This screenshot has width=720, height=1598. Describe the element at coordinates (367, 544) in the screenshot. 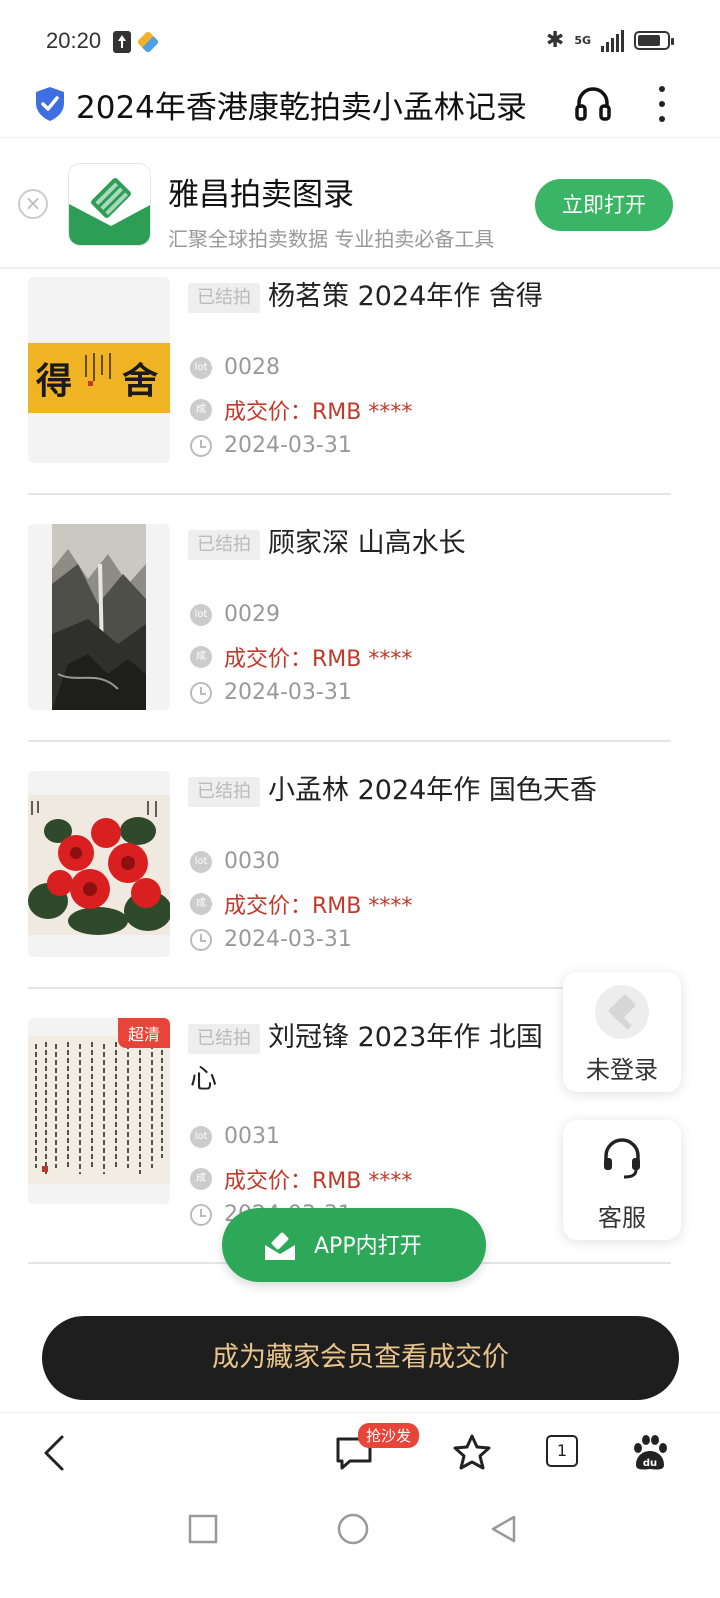

I see `lot-title: 顾家深 山高水长` at that location.